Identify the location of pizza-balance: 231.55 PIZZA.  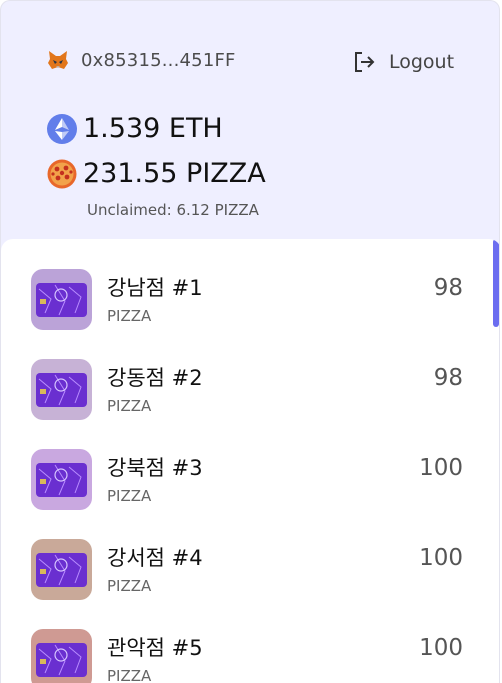
(156, 173).